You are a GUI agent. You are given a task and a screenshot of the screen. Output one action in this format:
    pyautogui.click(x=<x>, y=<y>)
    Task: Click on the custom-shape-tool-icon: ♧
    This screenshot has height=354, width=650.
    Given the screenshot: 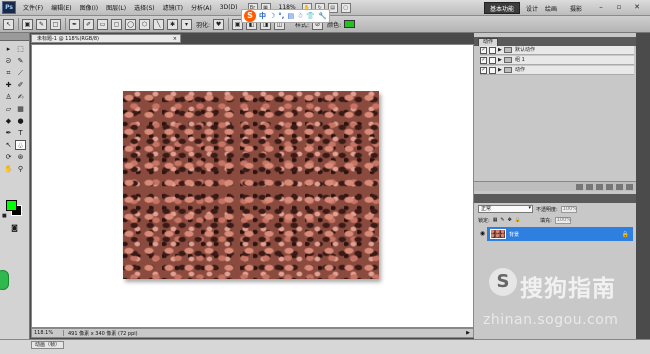 What is the action you would take?
    pyautogui.click(x=20, y=145)
    